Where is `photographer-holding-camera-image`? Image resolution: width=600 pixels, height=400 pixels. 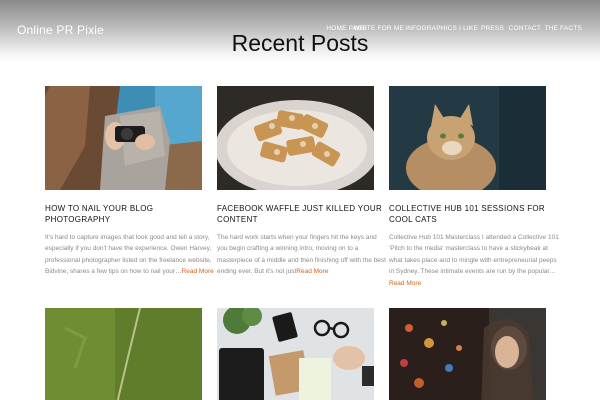 photographer-holding-camera-image is located at coordinates (123, 138).